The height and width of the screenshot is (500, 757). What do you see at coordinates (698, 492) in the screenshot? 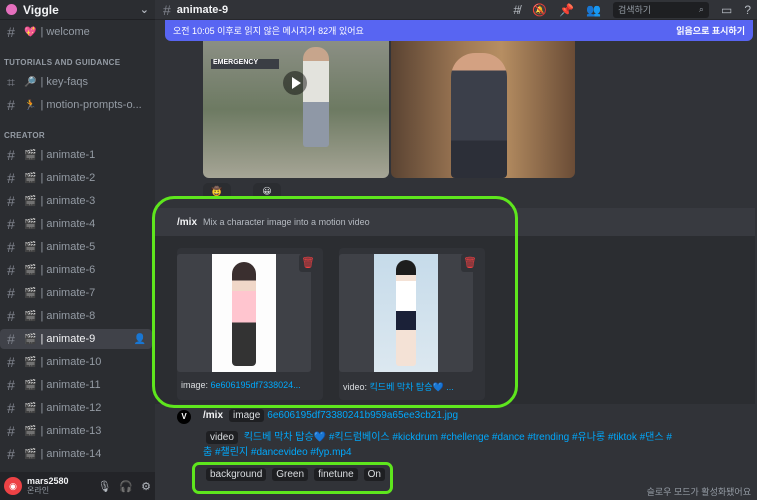
I see `slowmode-notice: 슬로우 모드가 활성화됐어요` at bounding box center [698, 492].